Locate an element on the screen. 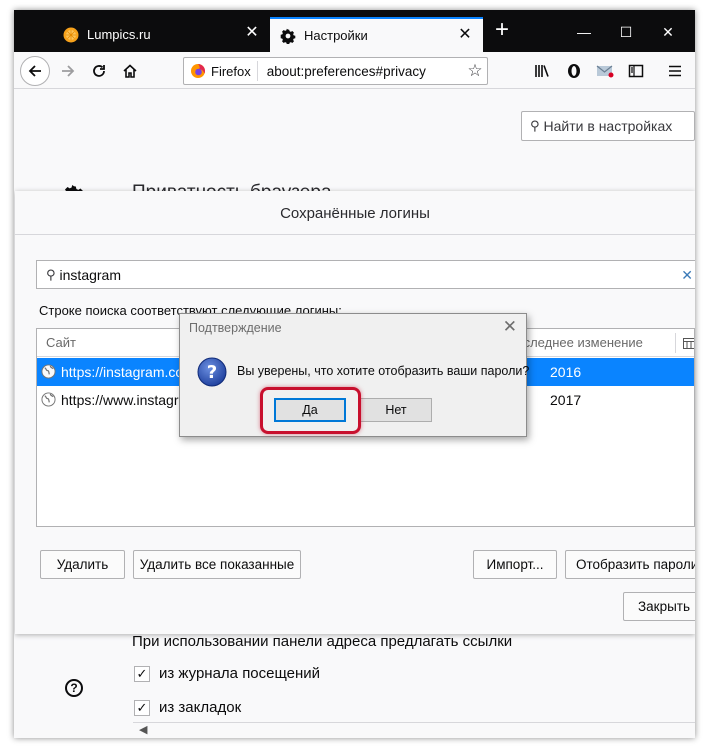 Image resolution: width=709 pixels, height=749 pixels. no-button: Нет is located at coordinates (396, 410).